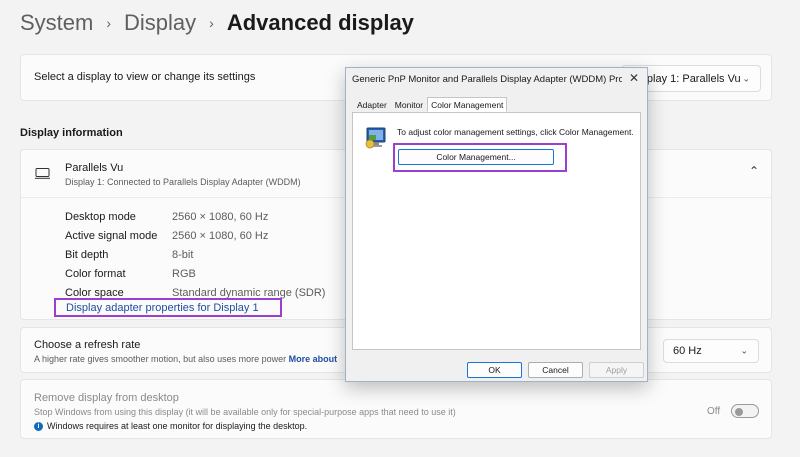 The height and width of the screenshot is (457, 800). Describe the element at coordinates (494, 370) in the screenshot. I see `ok-button: OK` at that location.